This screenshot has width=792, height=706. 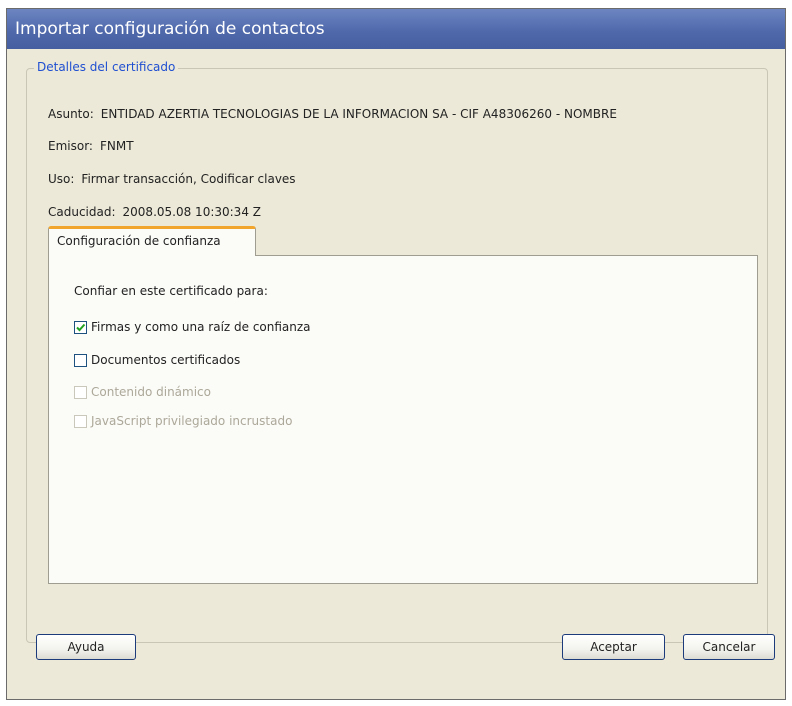 I want to click on option-dynamic-content: Contenido dinámico, so click(x=142, y=392).